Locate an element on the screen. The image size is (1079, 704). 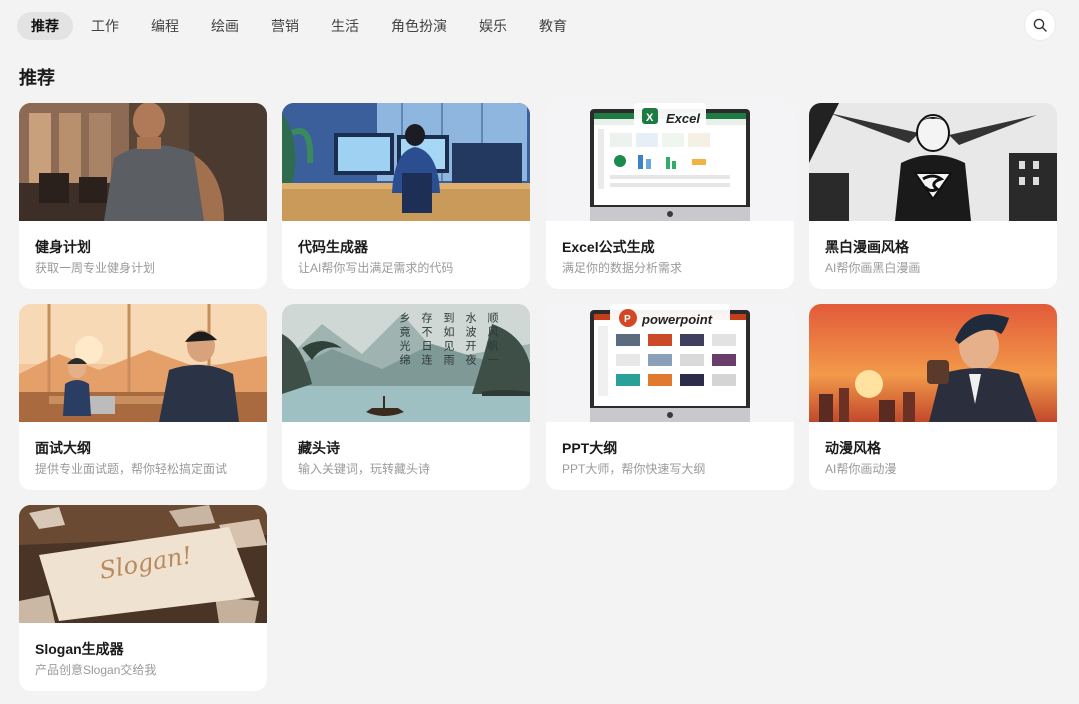
poem-column: 顺风帆一 is located at coordinates (492, 340).